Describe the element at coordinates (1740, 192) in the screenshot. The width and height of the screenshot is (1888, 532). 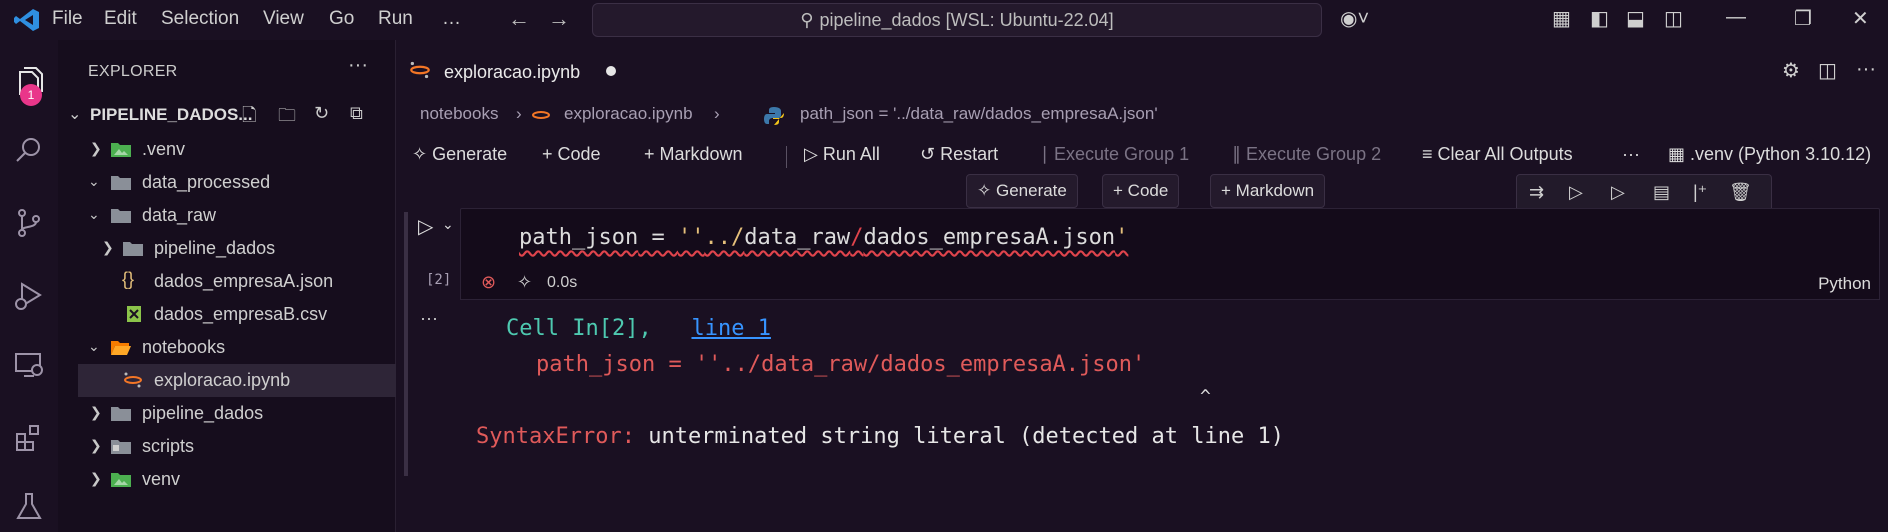
I see `delete-icon: 🗑` at that location.